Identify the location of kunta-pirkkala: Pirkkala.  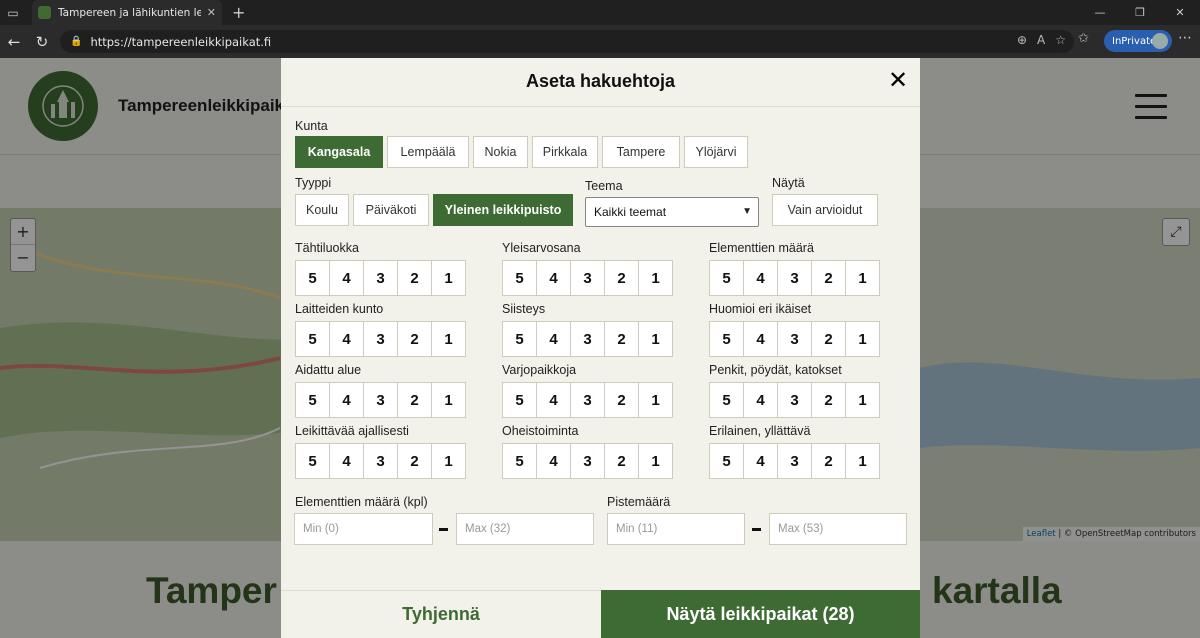
(565, 152).